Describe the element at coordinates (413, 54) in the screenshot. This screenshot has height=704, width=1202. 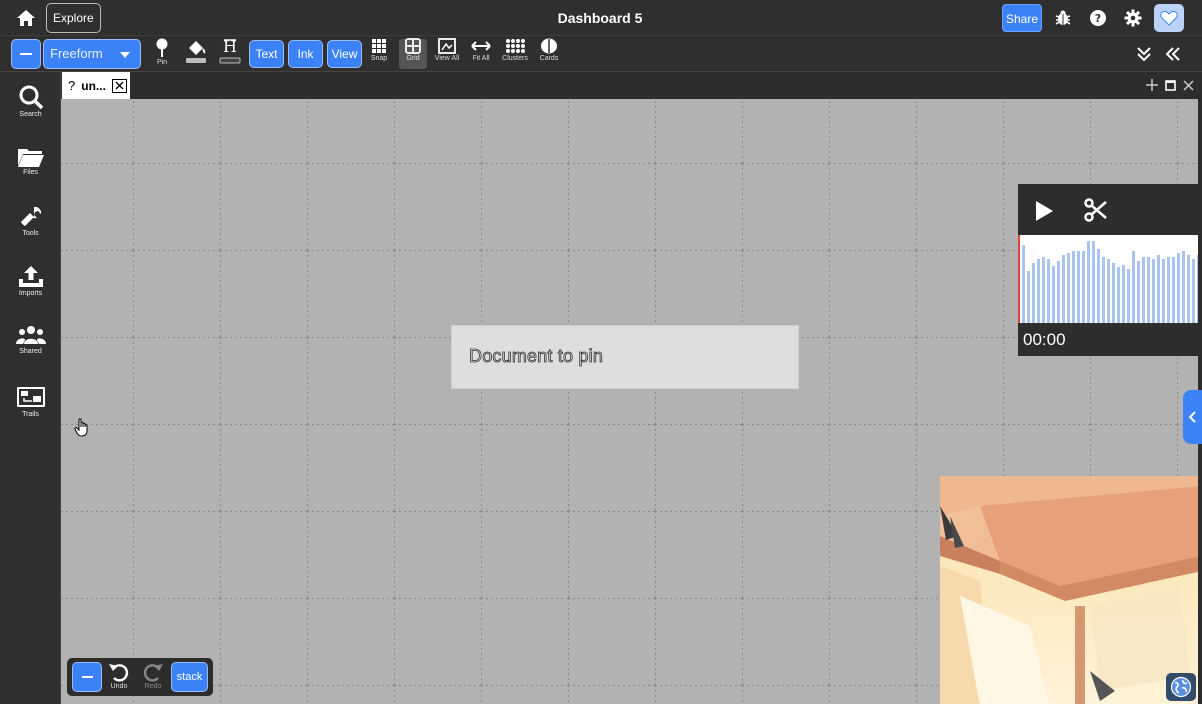
I see `grid-tool: Grid` at that location.